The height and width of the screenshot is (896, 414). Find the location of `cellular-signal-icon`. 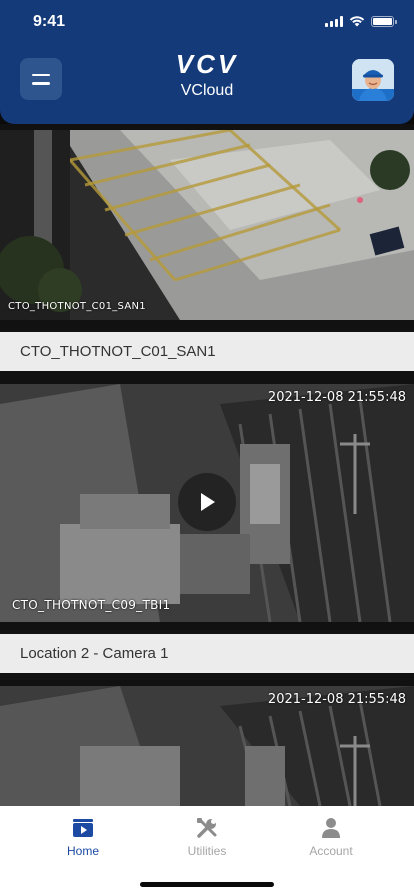

cellular-signal-icon is located at coordinates (334, 21).